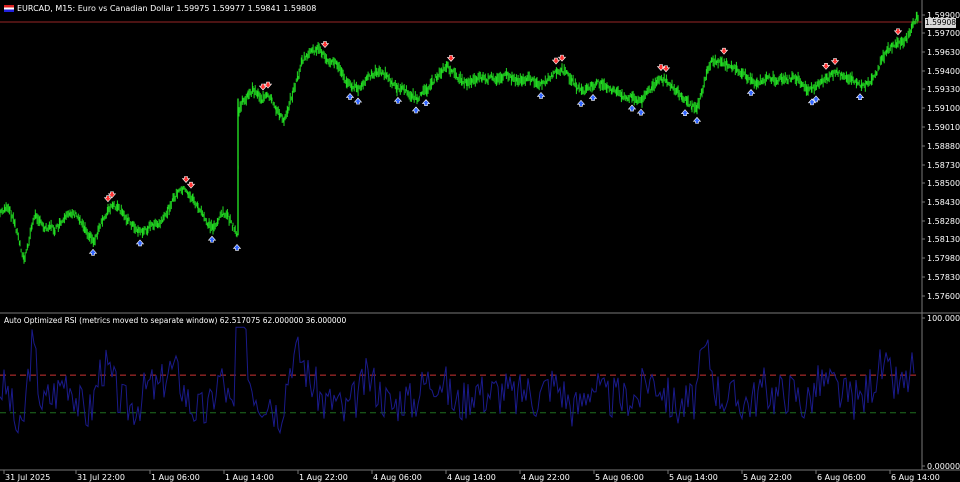 The width and height of the screenshot is (960, 482). I want to click on time-tick-label: 6 Aug 14:00, so click(915, 477).